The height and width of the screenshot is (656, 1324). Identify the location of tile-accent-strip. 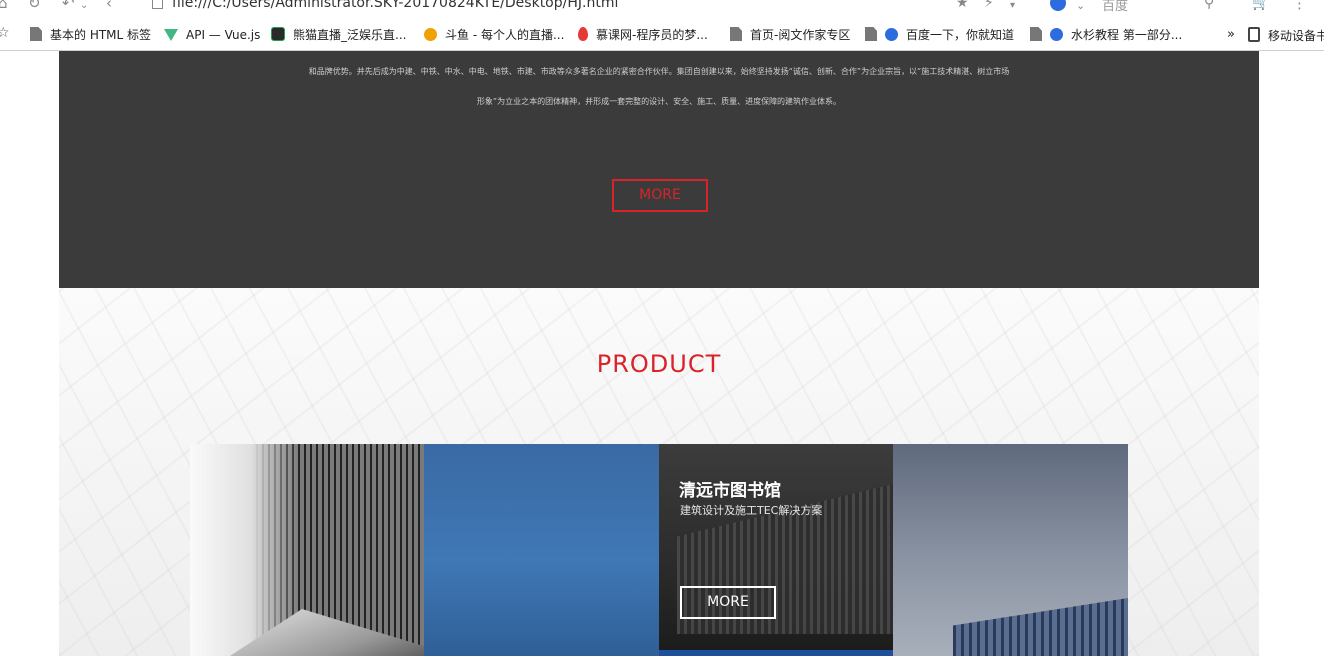
(776, 653).